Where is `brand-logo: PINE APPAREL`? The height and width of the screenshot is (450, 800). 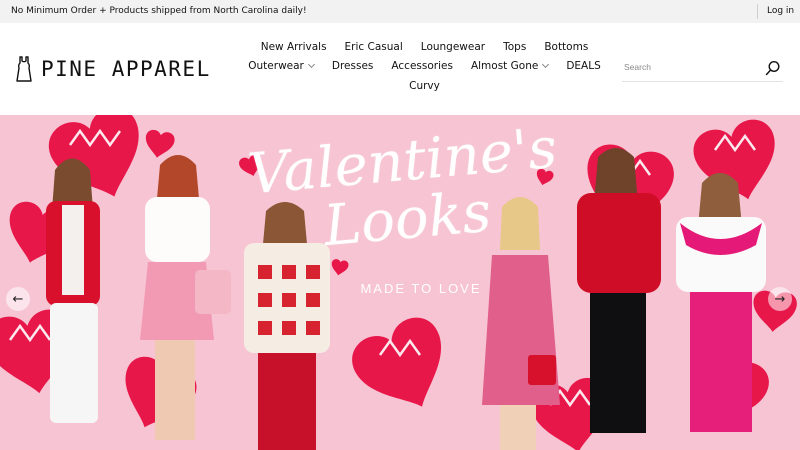
brand-logo: PINE APPAREL is located at coordinates (113, 69).